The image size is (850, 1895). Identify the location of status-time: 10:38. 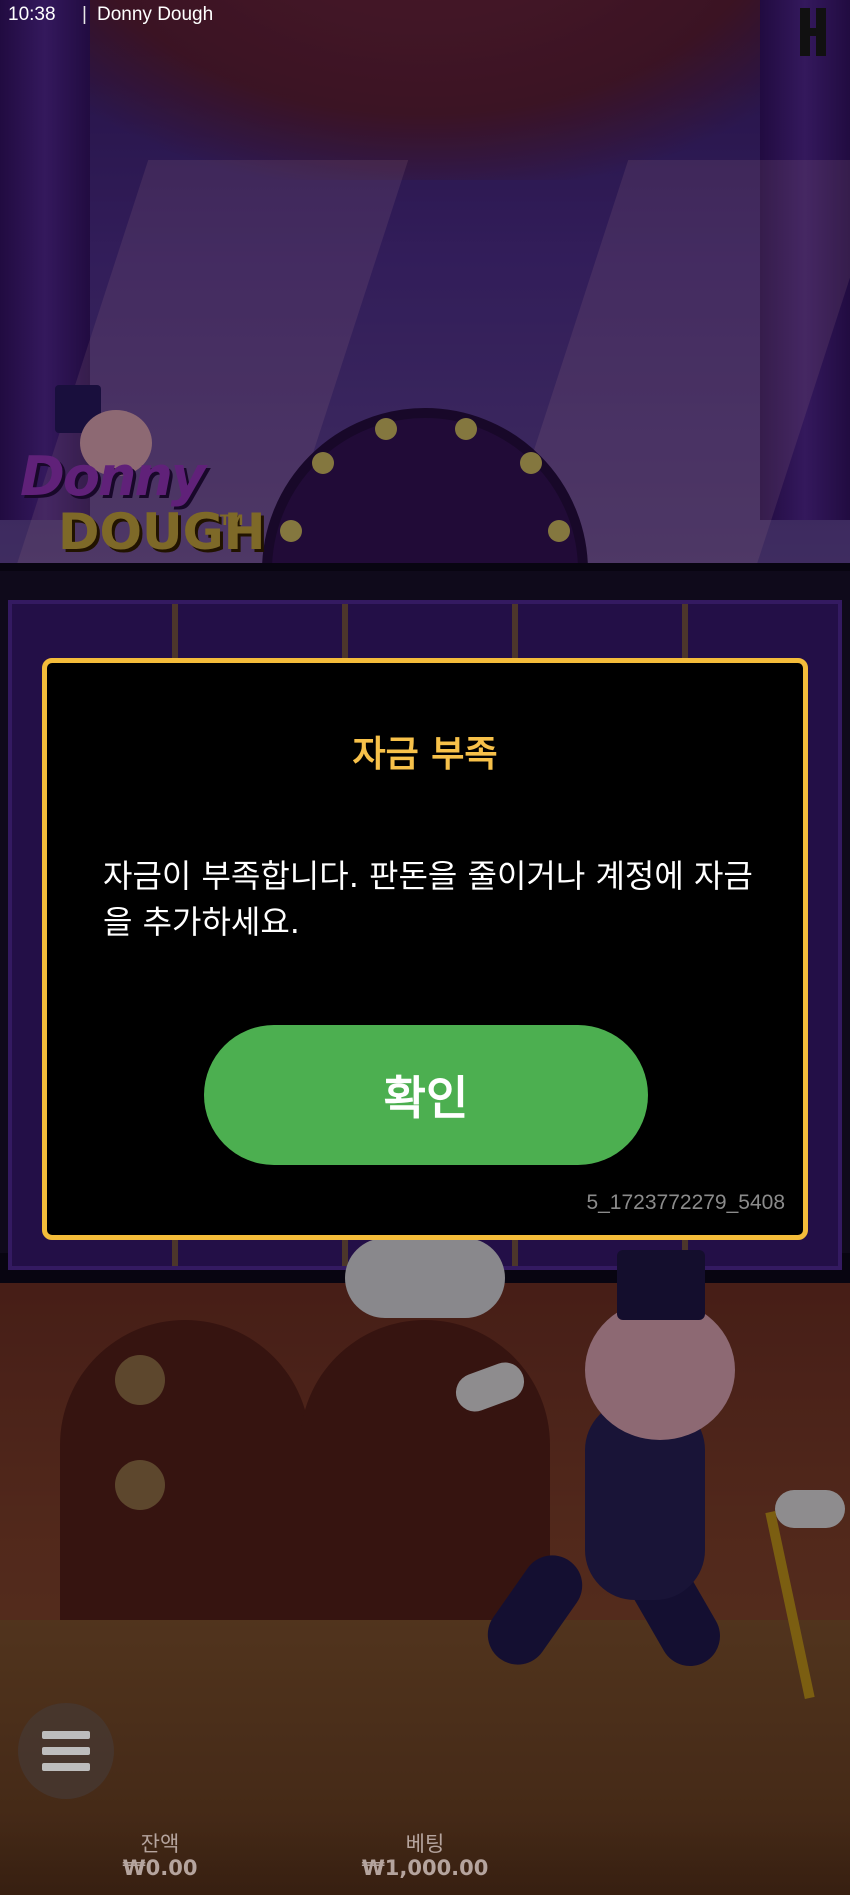
(32, 14).